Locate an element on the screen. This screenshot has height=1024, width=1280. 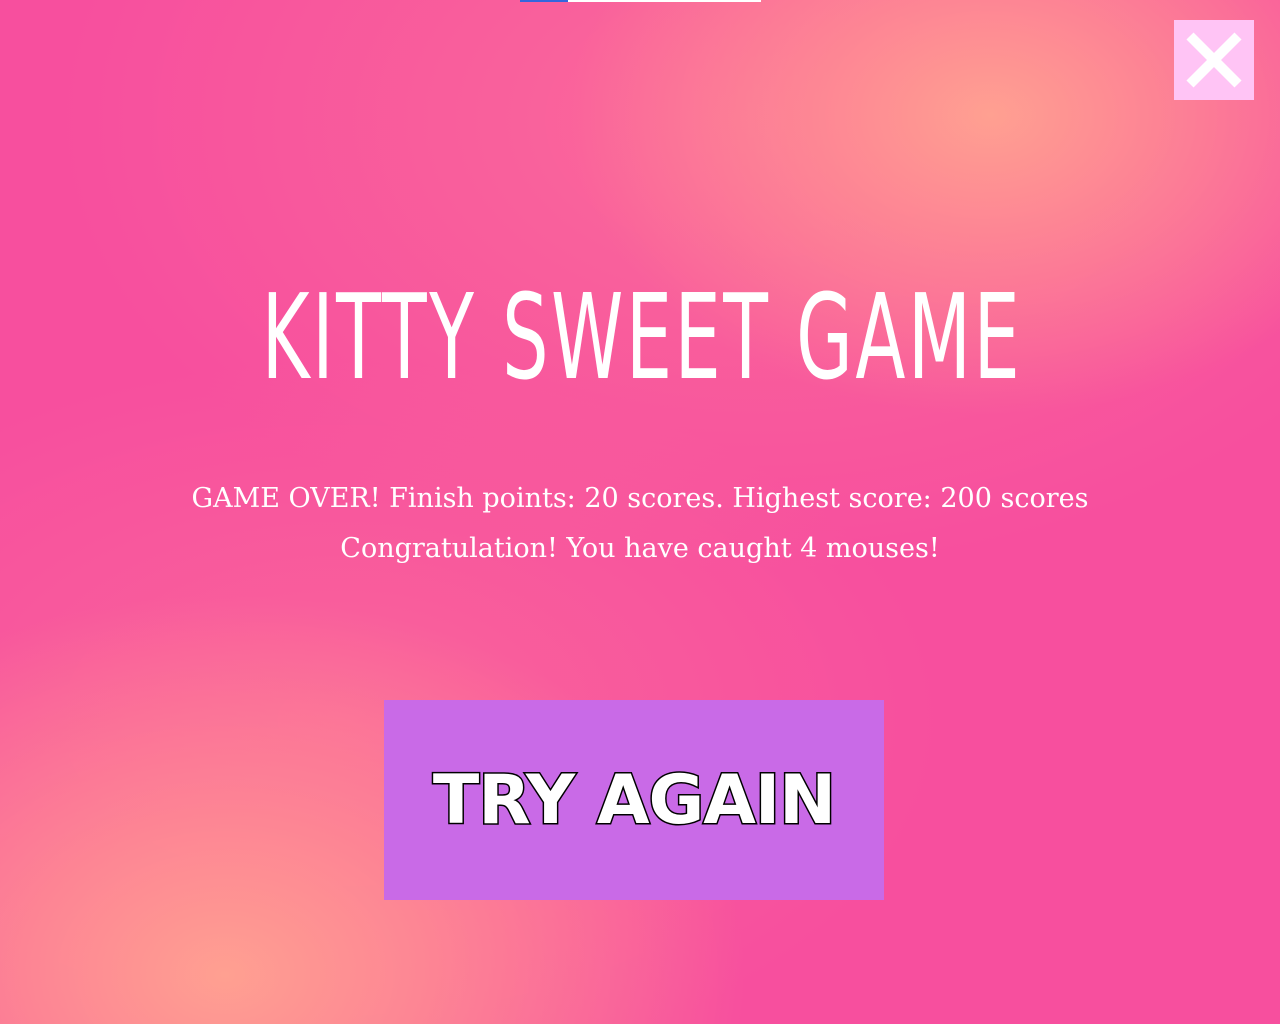
close-button is located at coordinates (1214, 60).